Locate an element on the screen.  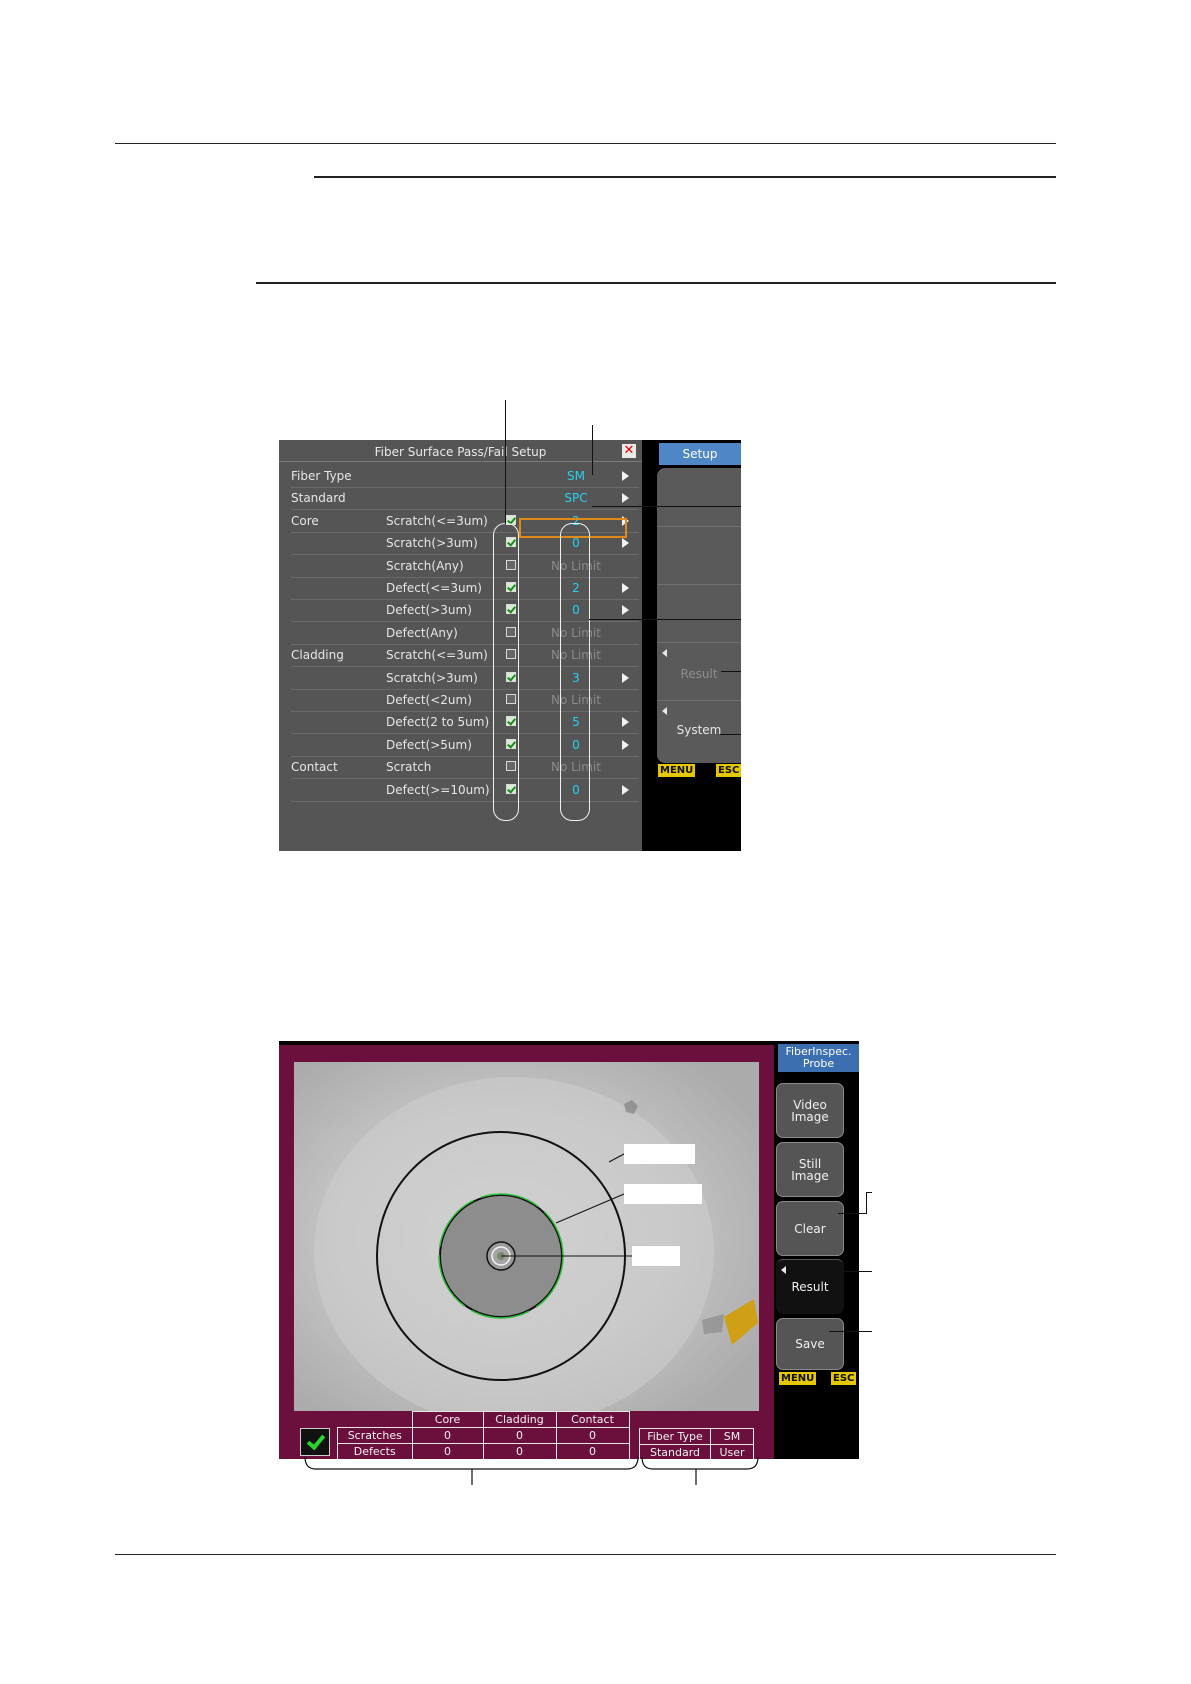
clear-label: Clear is located at coordinates (810, 1228).